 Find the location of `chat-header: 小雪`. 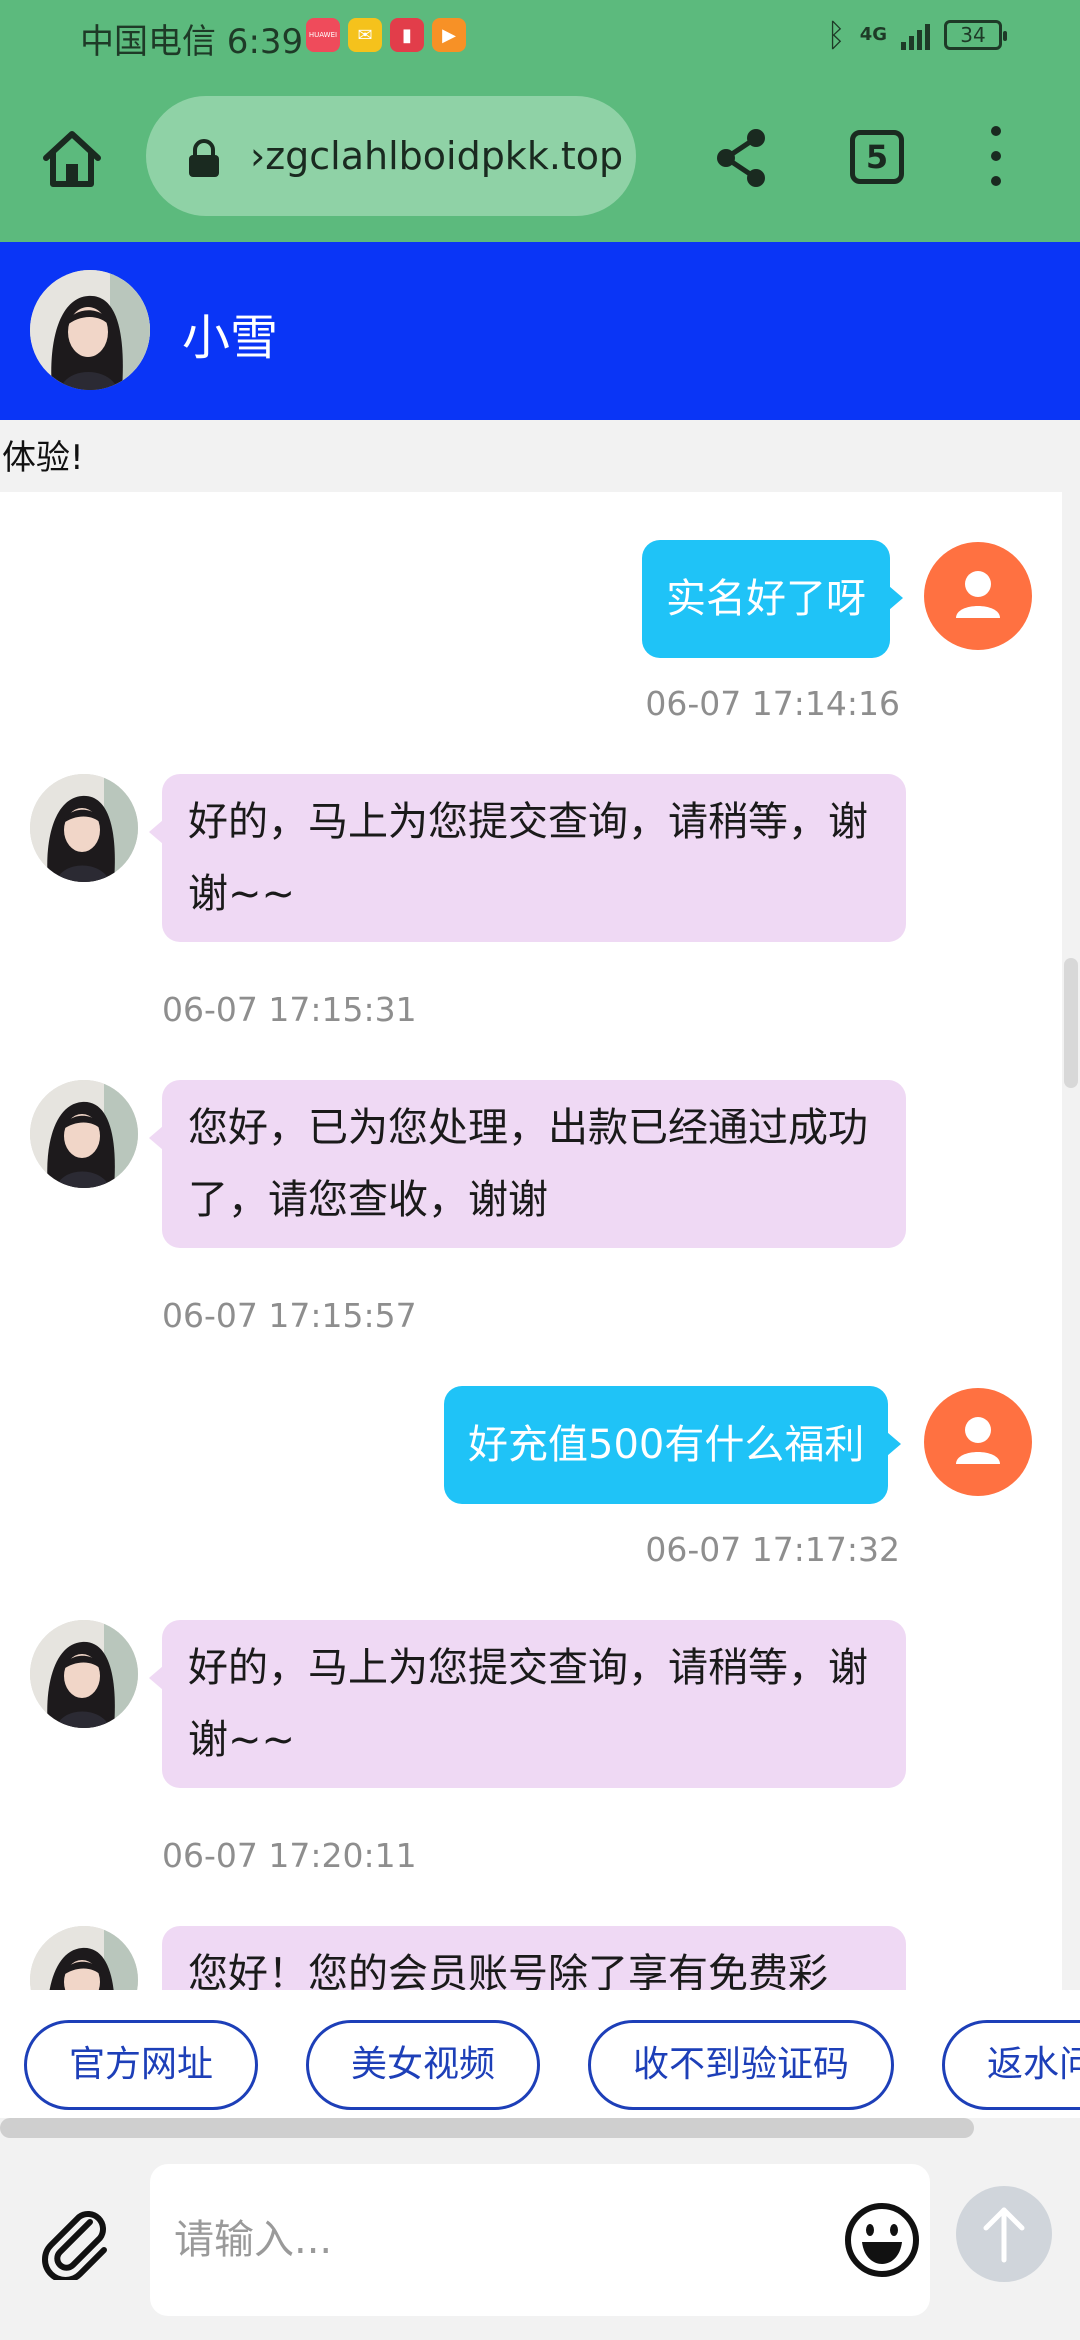

chat-header: 小雪 is located at coordinates (540, 331).